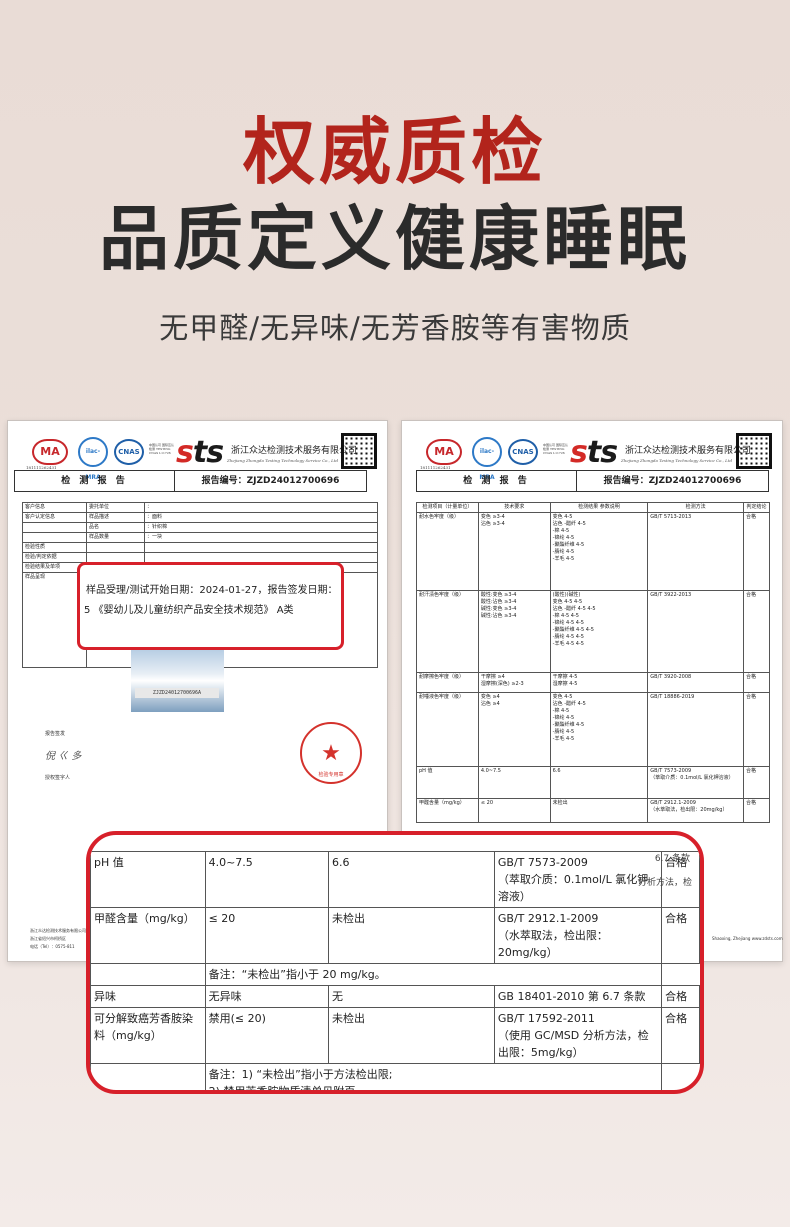  I want to click on cell-method: GB/T 2912.1-2009 （水萃取法，检出限：20mg/kg）, so click(696, 810).